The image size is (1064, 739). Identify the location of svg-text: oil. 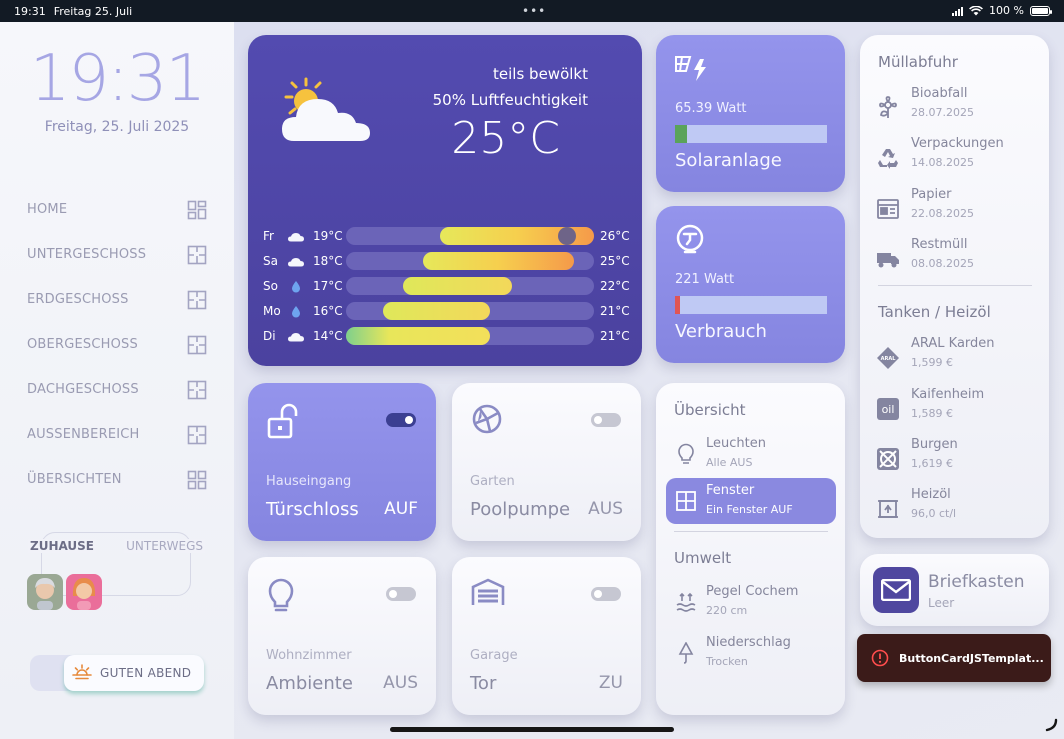
(888, 409).